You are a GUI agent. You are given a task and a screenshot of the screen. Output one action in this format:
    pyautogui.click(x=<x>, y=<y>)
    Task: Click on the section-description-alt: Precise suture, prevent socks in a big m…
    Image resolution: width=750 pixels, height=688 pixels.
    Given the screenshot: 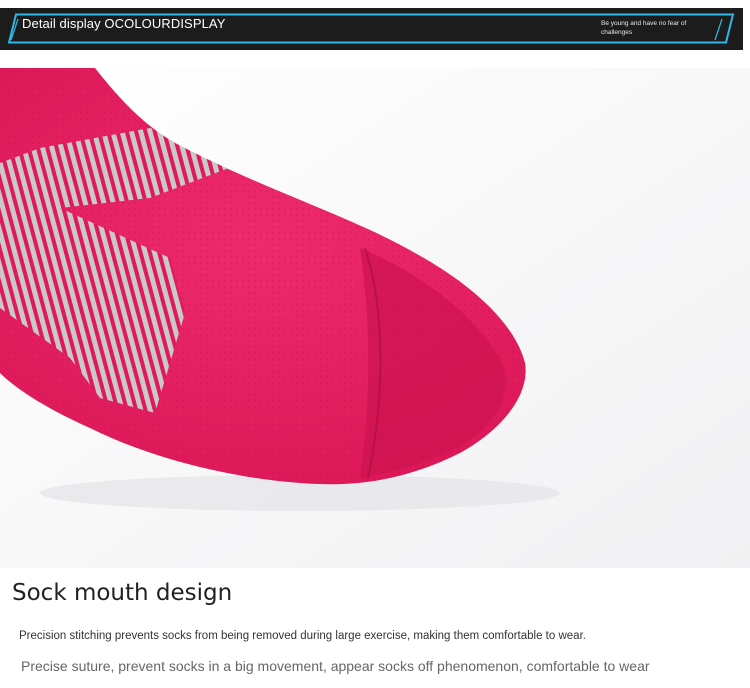 What is the action you would take?
    pyautogui.click(x=335, y=666)
    